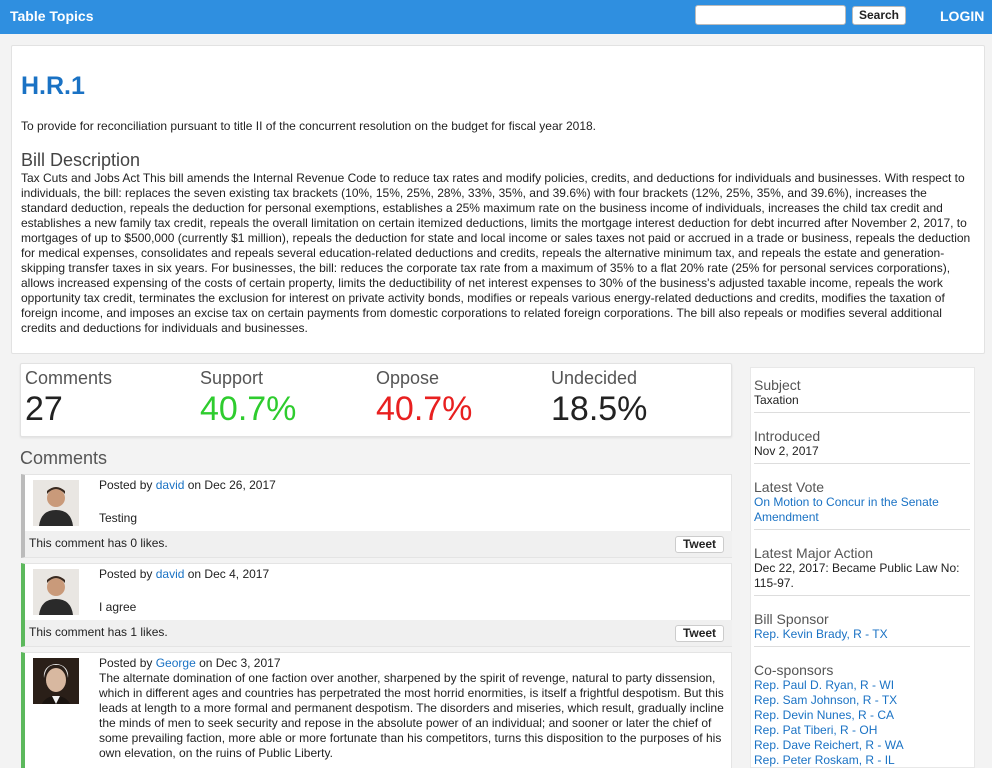 This screenshot has height=768, width=992. What do you see at coordinates (879, 15) in the screenshot?
I see `search-button: Search` at bounding box center [879, 15].